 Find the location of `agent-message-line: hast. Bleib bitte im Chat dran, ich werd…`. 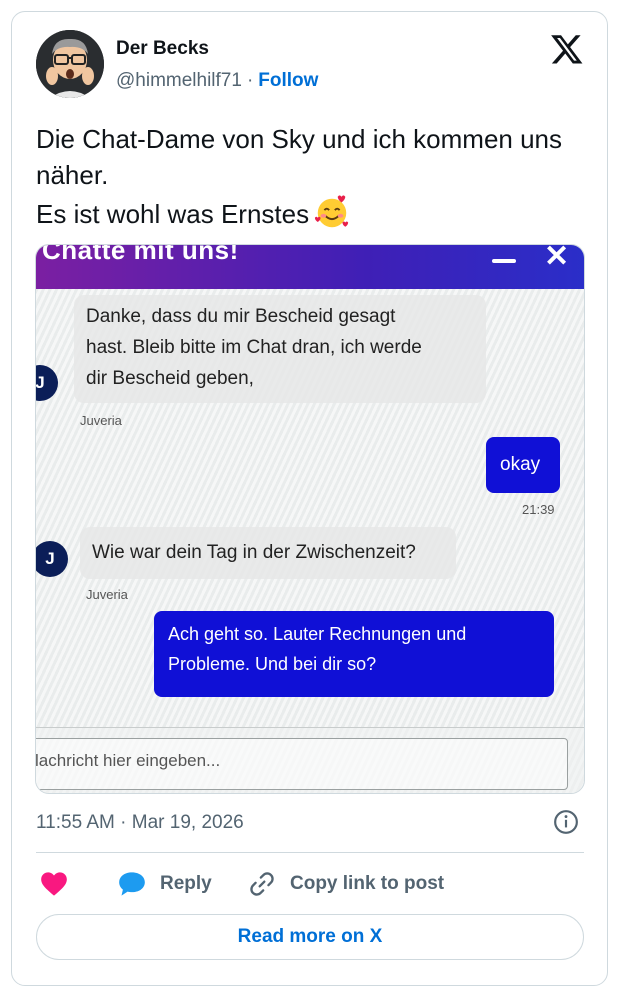

agent-message-line: hast. Bleib bitte im Chat dran, ich werd… is located at coordinates (254, 347).